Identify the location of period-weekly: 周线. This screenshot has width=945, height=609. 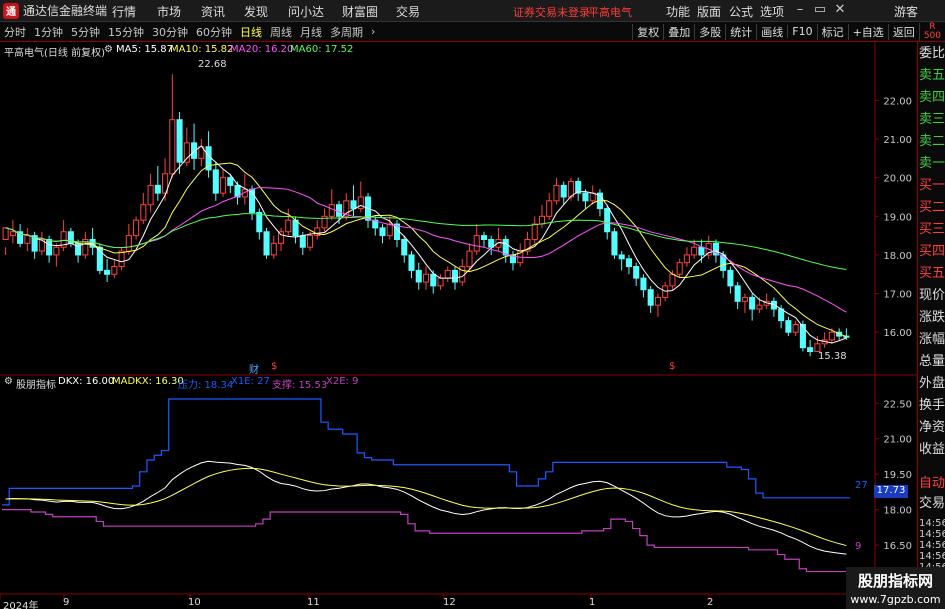
(281, 32).